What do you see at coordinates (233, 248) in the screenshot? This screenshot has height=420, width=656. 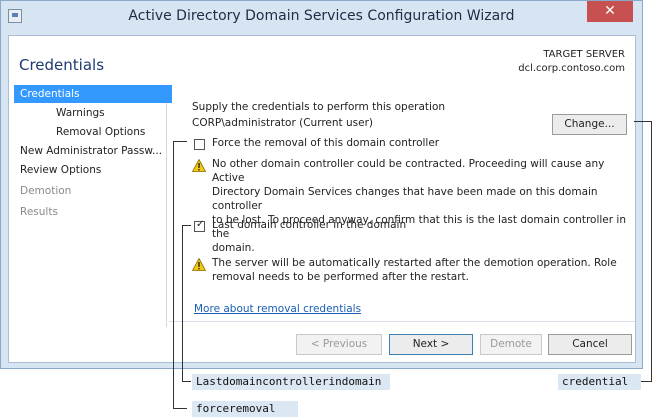 I see `warning-line: domain.` at bounding box center [233, 248].